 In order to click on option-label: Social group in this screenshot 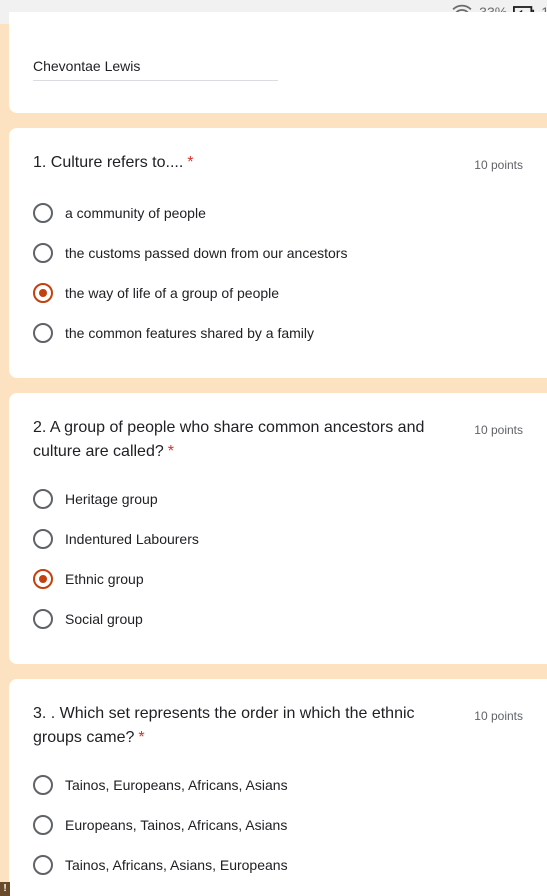, I will do `click(104, 619)`.